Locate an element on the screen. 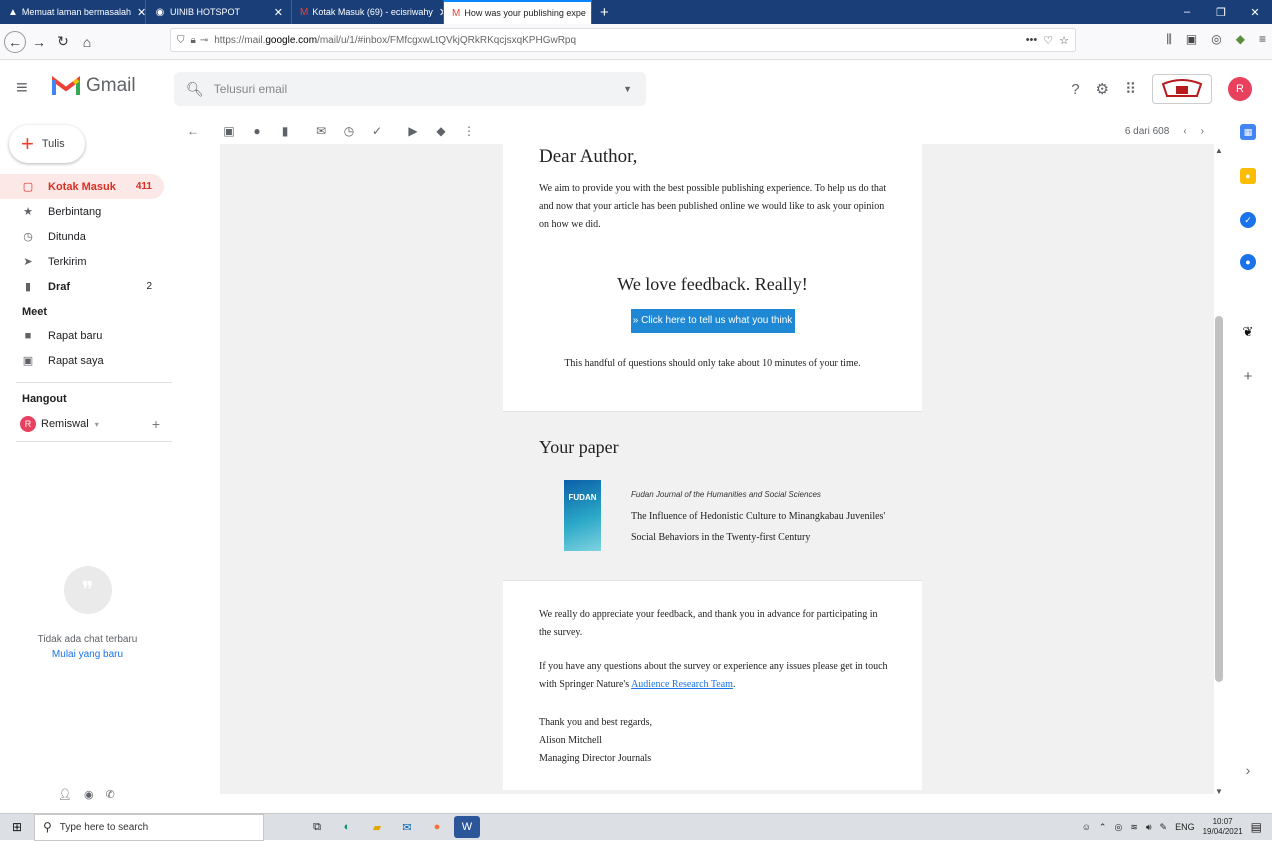 This screenshot has width=1272, height=841. calendar-app-icon: ▦ is located at coordinates (1248, 132).